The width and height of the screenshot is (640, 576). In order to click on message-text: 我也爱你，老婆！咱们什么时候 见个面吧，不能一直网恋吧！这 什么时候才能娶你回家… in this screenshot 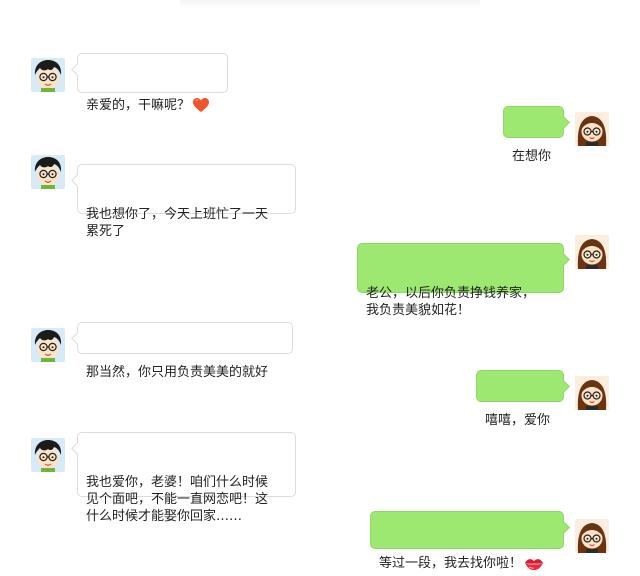, I will do `click(177, 499)`.